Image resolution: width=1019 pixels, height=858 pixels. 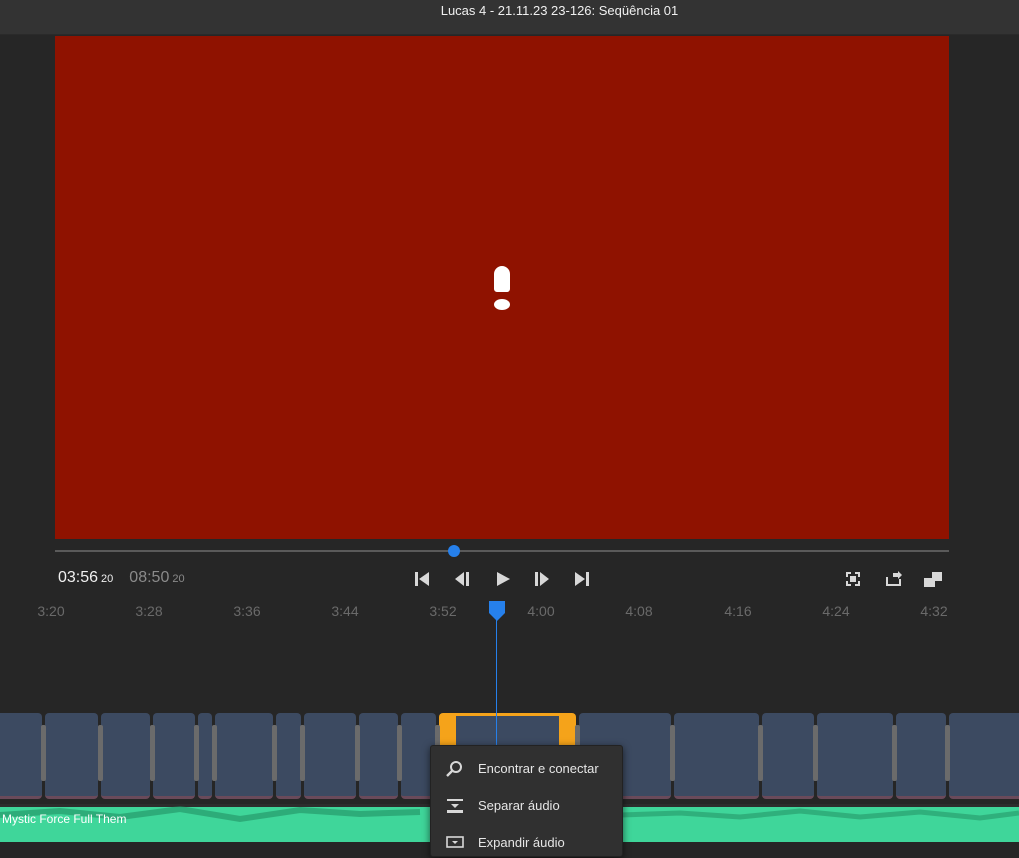 What do you see at coordinates (149, 611) in the screenshot?
I see `ruler-label: 3:28` at bounding box center [149, 611].